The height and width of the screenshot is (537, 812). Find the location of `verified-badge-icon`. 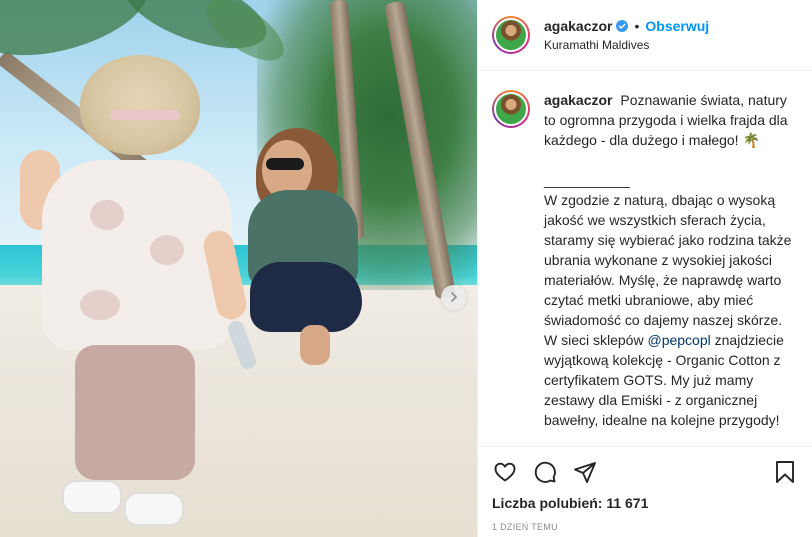

verified-badge-icon is located at coordinates (622, 26).